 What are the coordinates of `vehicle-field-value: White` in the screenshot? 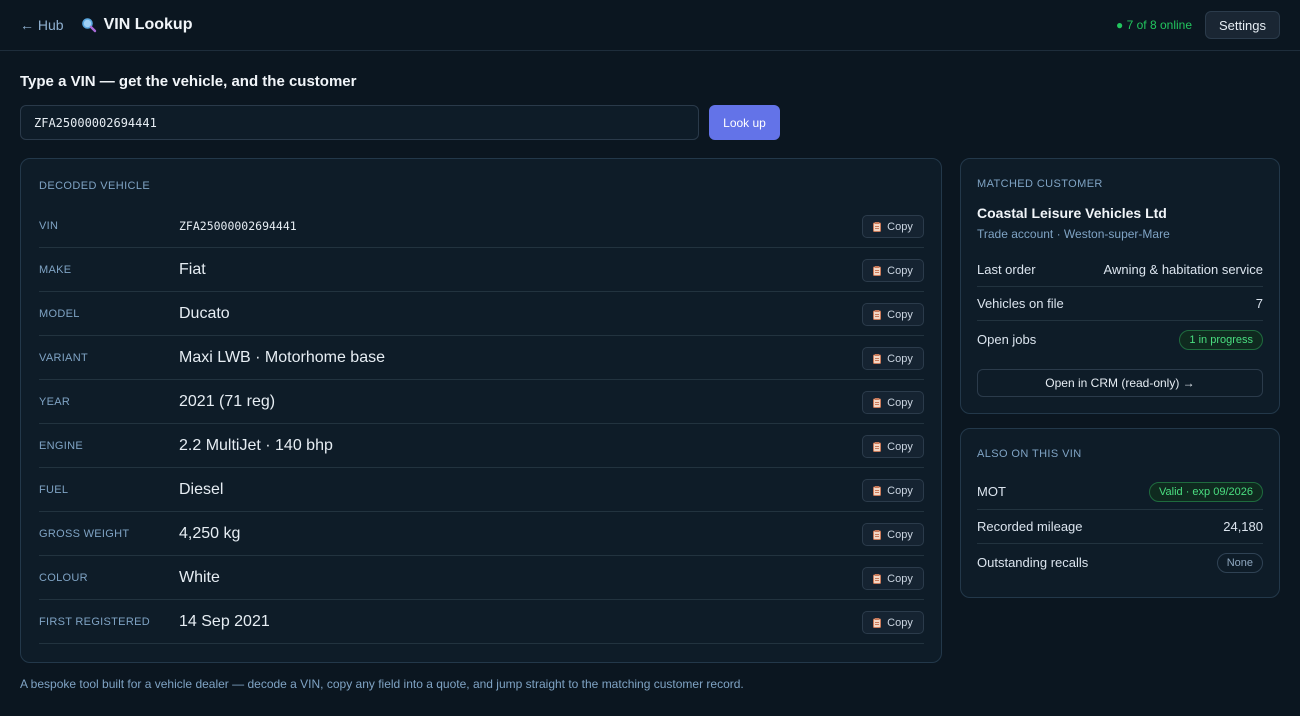 It's located at (199, 577).